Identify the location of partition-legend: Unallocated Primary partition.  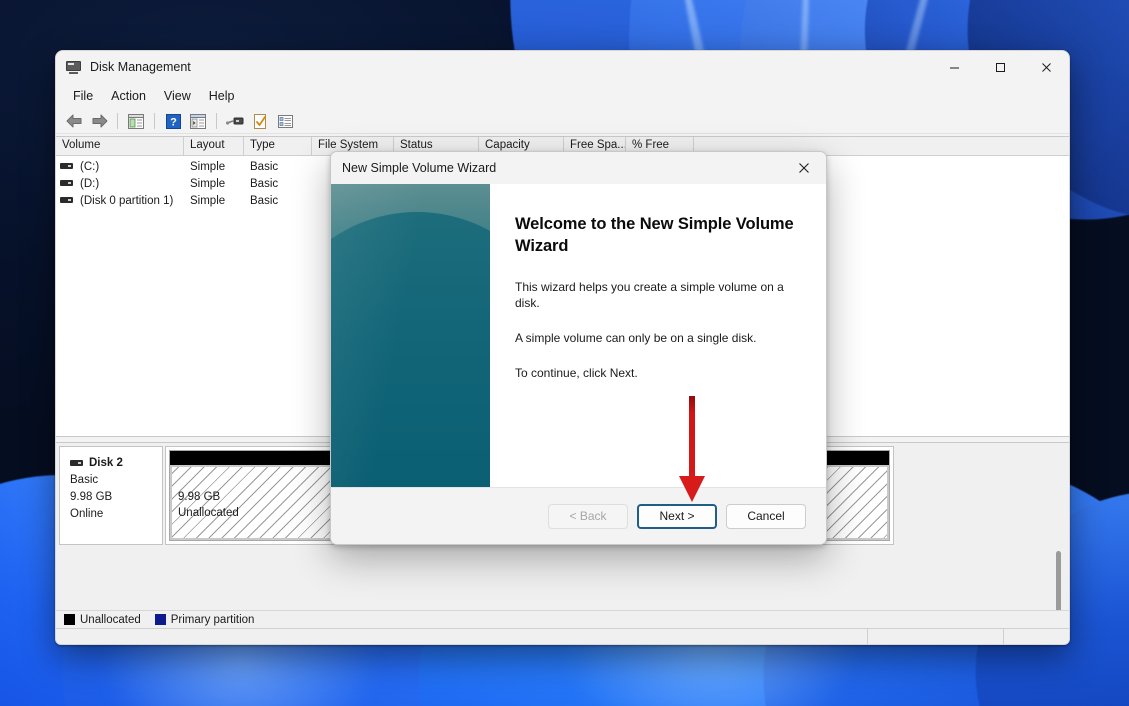
(562, 619).